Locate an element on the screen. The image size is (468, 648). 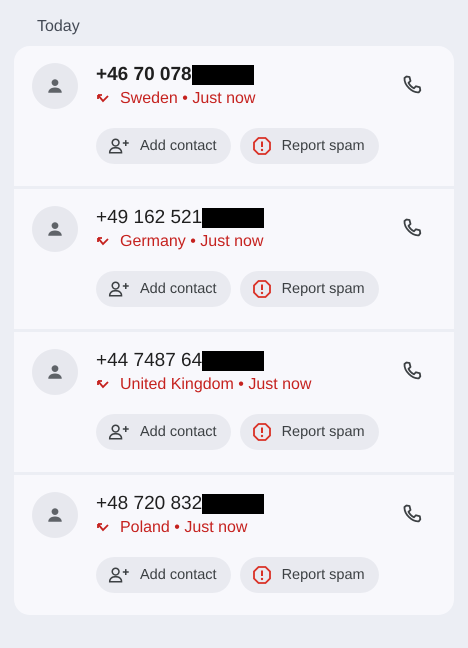
call-detail: Sweden • Just now is located at coordinates (188, 99).